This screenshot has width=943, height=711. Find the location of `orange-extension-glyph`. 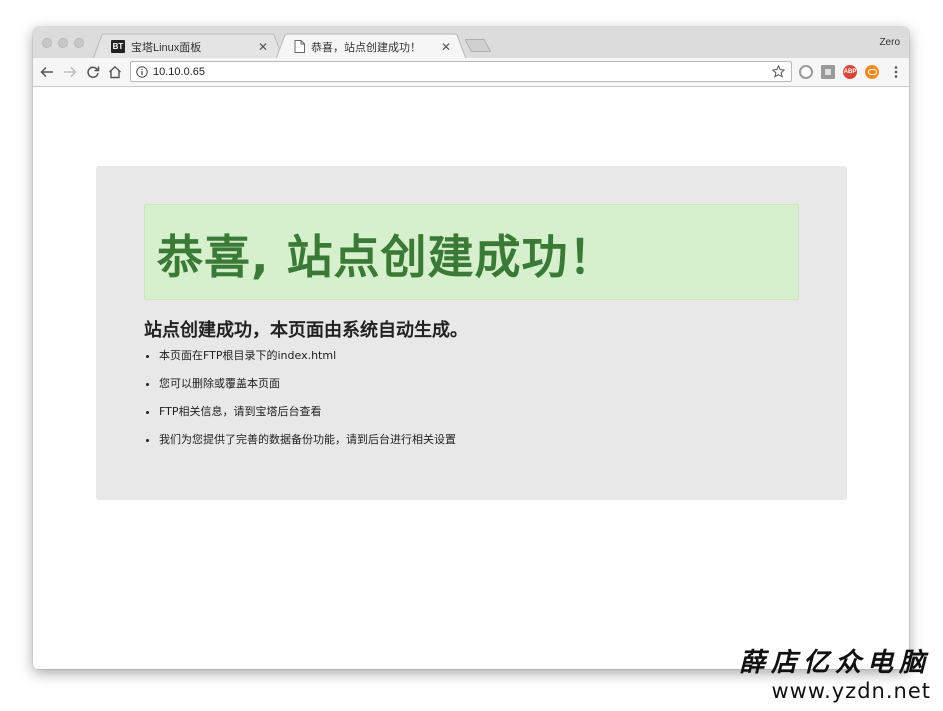

orange-extension-glyph is located at coordinates (872, 72).